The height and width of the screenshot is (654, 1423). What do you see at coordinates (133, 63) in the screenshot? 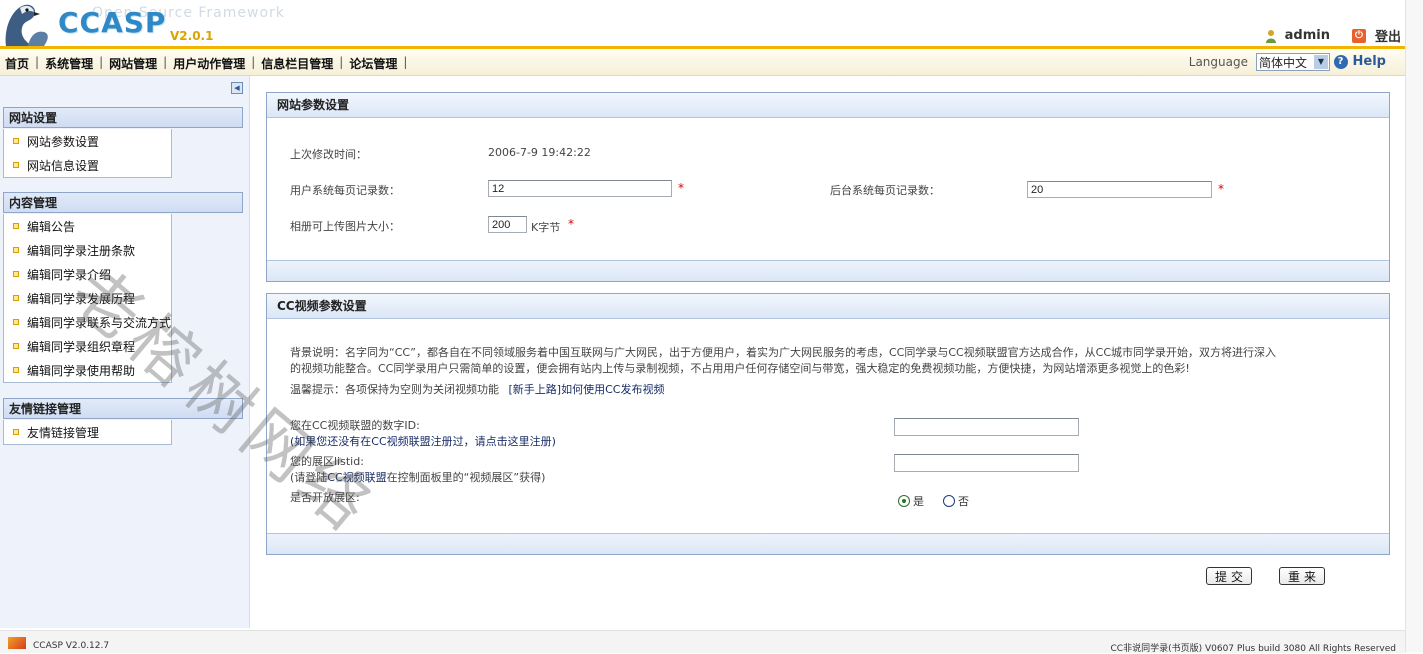
I see `menu-site: 网站管理` at bounding box center [133, 63].